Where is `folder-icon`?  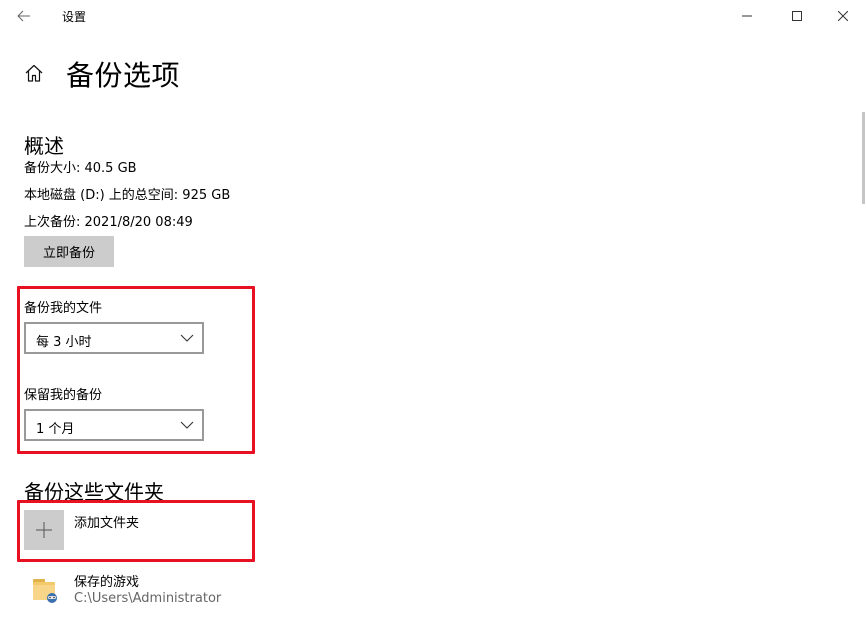 folder-icon is located at coordinates (45, 591).